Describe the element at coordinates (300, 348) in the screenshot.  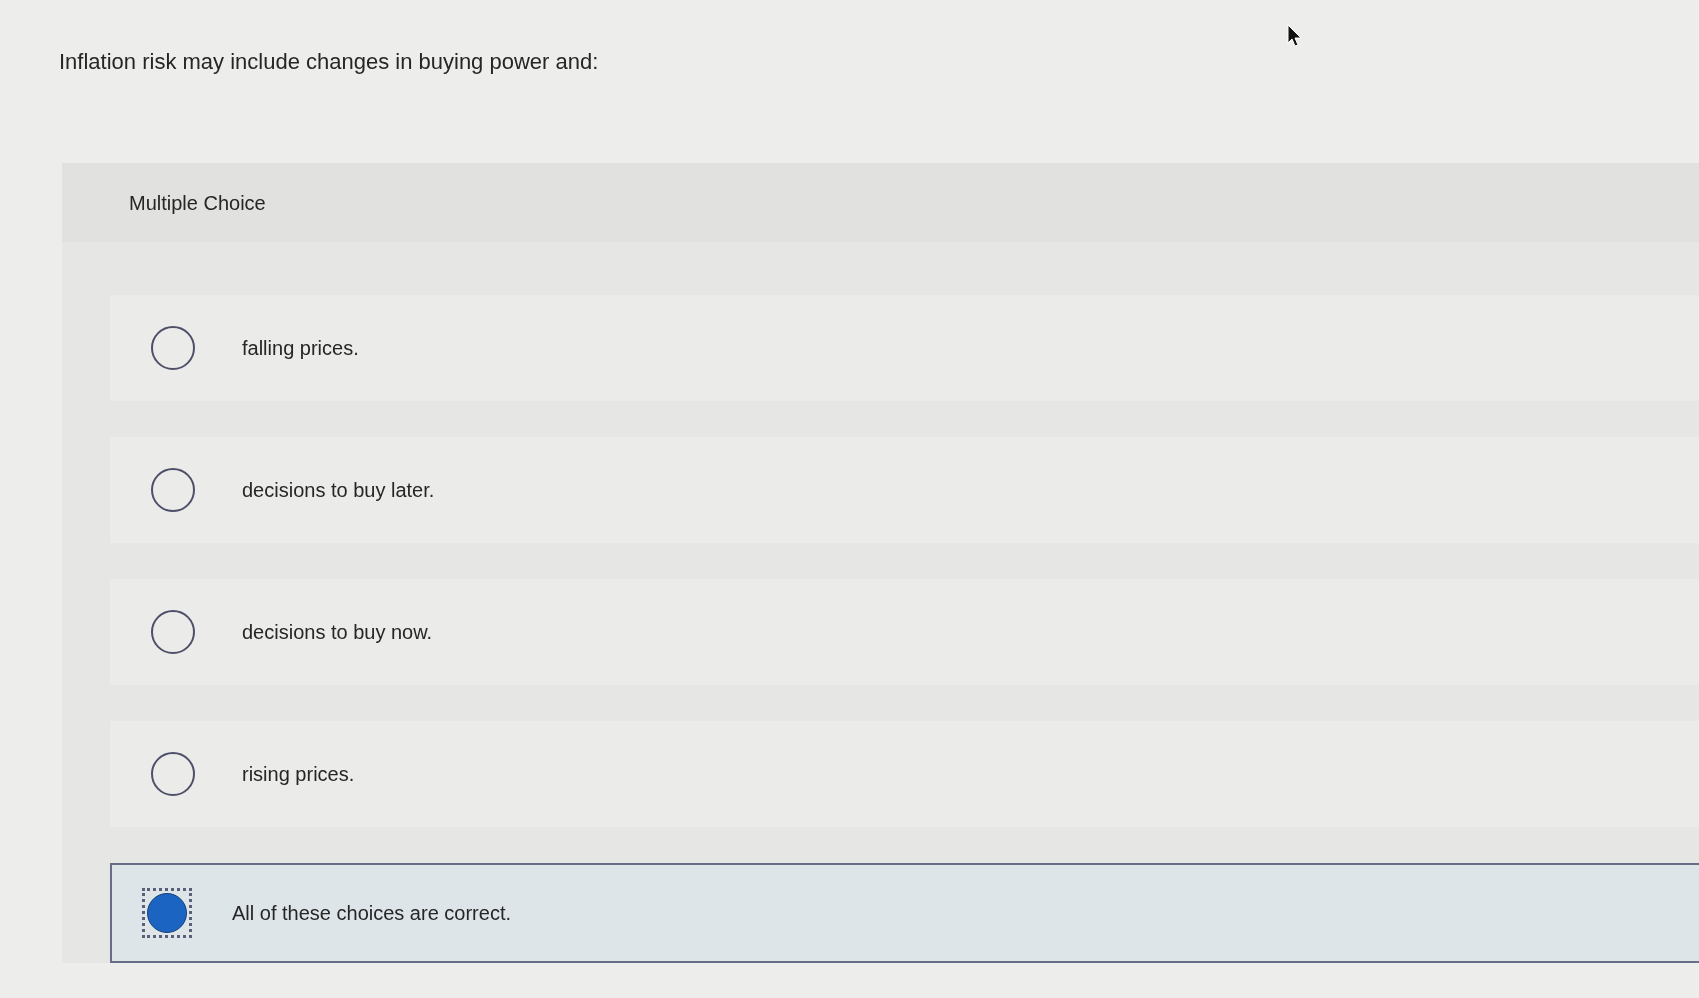
I see `choice-label: falling prices.` at that location.